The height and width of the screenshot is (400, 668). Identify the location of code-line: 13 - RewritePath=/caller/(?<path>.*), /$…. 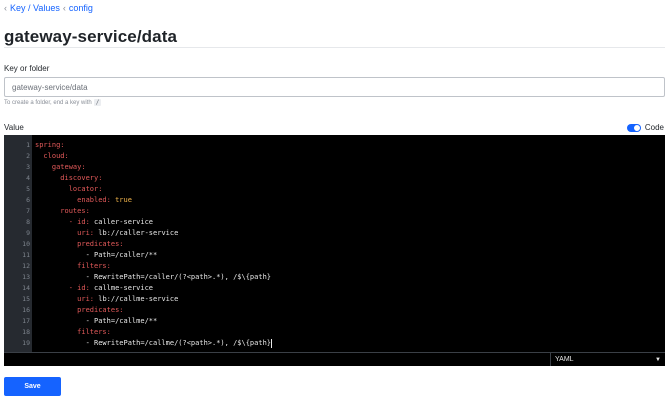
(334, 277).